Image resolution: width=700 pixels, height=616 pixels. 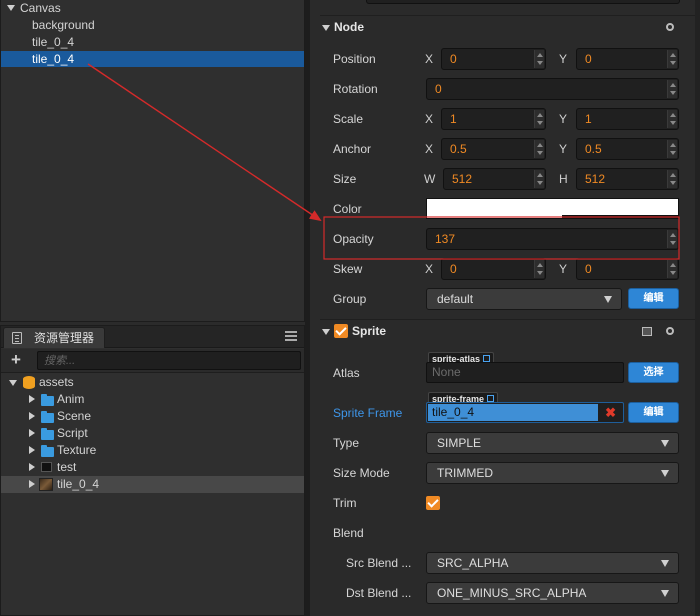 I want to click on assets-search-input, so click(x=169, y=360).